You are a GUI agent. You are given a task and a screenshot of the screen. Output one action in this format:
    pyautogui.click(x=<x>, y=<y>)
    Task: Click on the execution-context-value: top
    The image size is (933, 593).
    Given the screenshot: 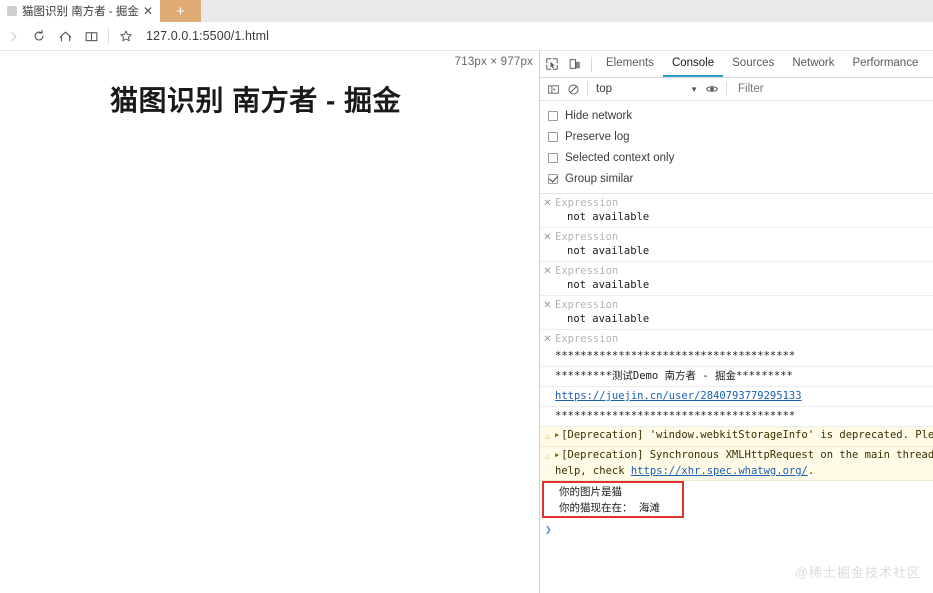 What is the action you would take?
    pyautogui.click(x=604, y=89)
    